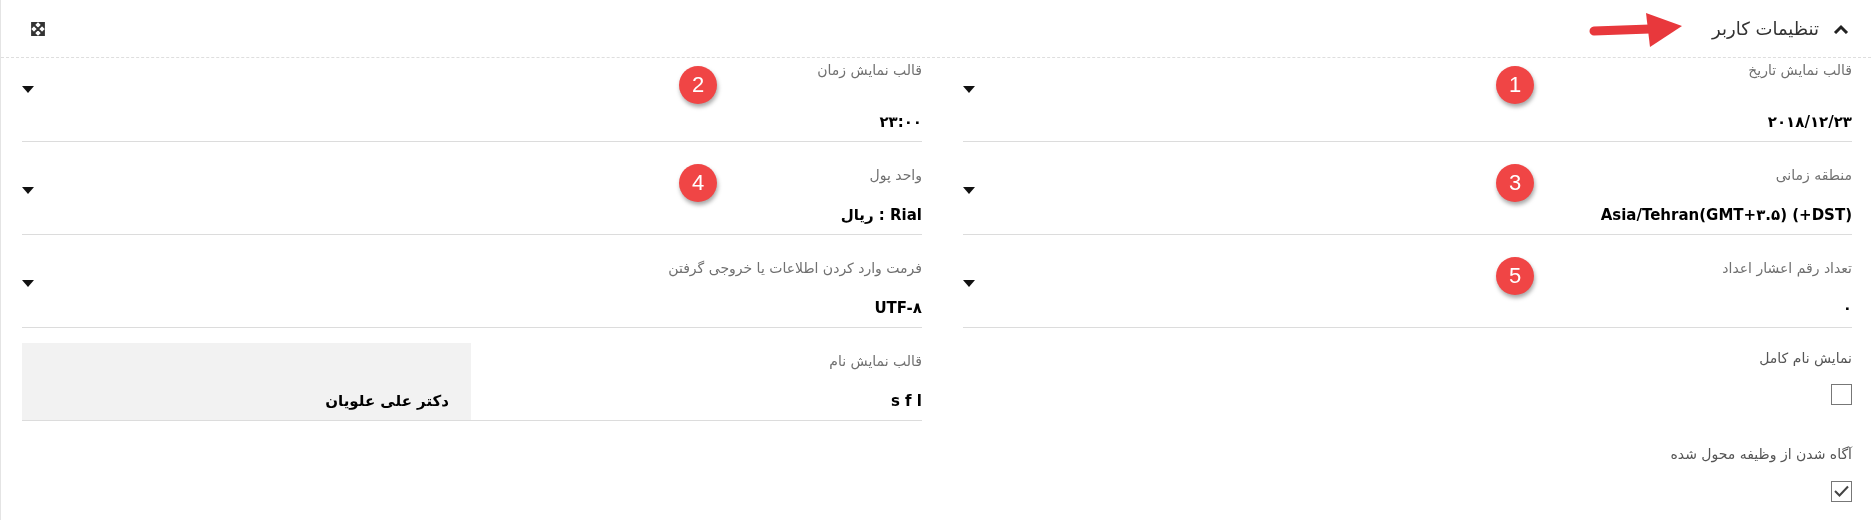 The height and width of the screenshot is (520, 1871). What do you see at coordinates (698, 183) in the screenshot?
I see `step-badge: 4` at bounding box center [698, 183].